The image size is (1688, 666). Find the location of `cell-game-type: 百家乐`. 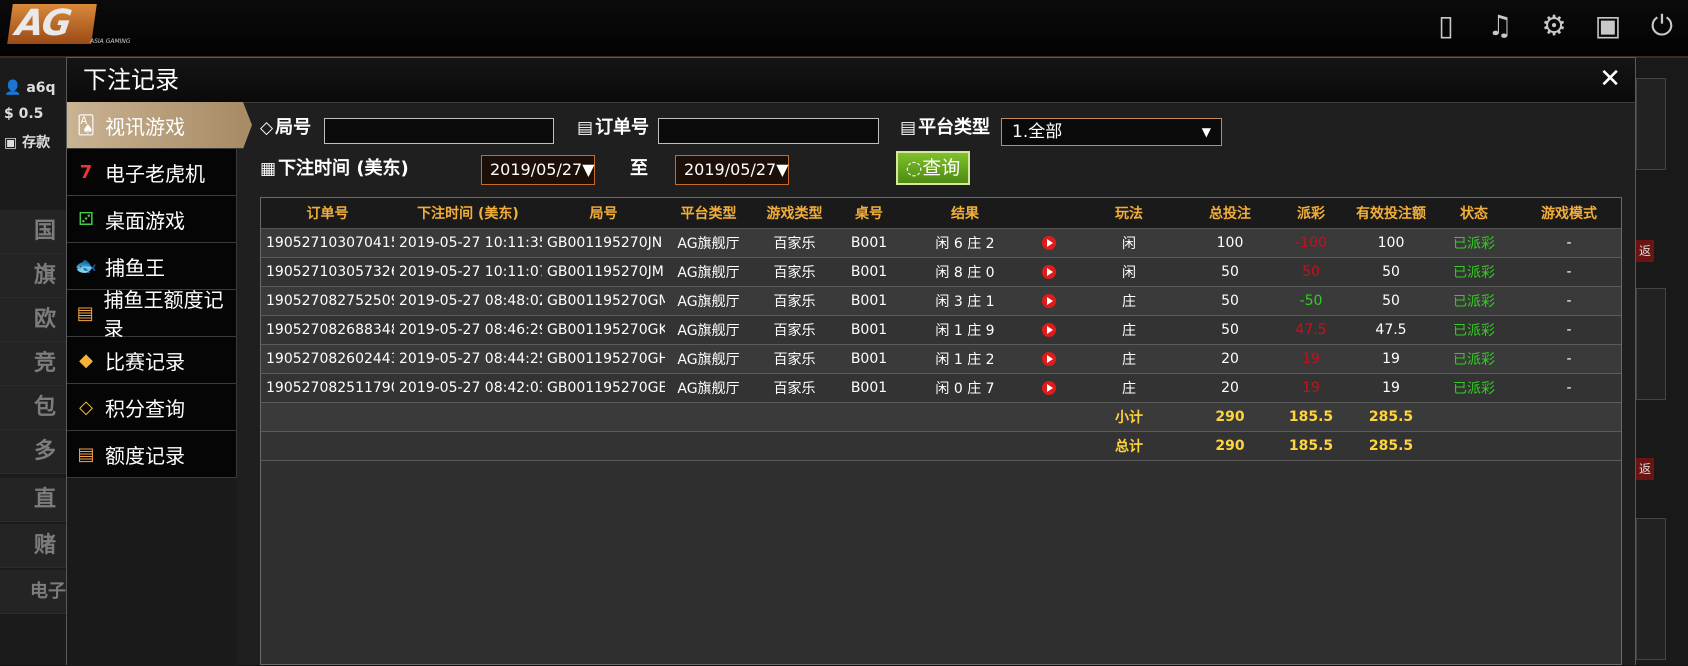

cell-game-type: 百家乐 is located at coordinates (794, 388).